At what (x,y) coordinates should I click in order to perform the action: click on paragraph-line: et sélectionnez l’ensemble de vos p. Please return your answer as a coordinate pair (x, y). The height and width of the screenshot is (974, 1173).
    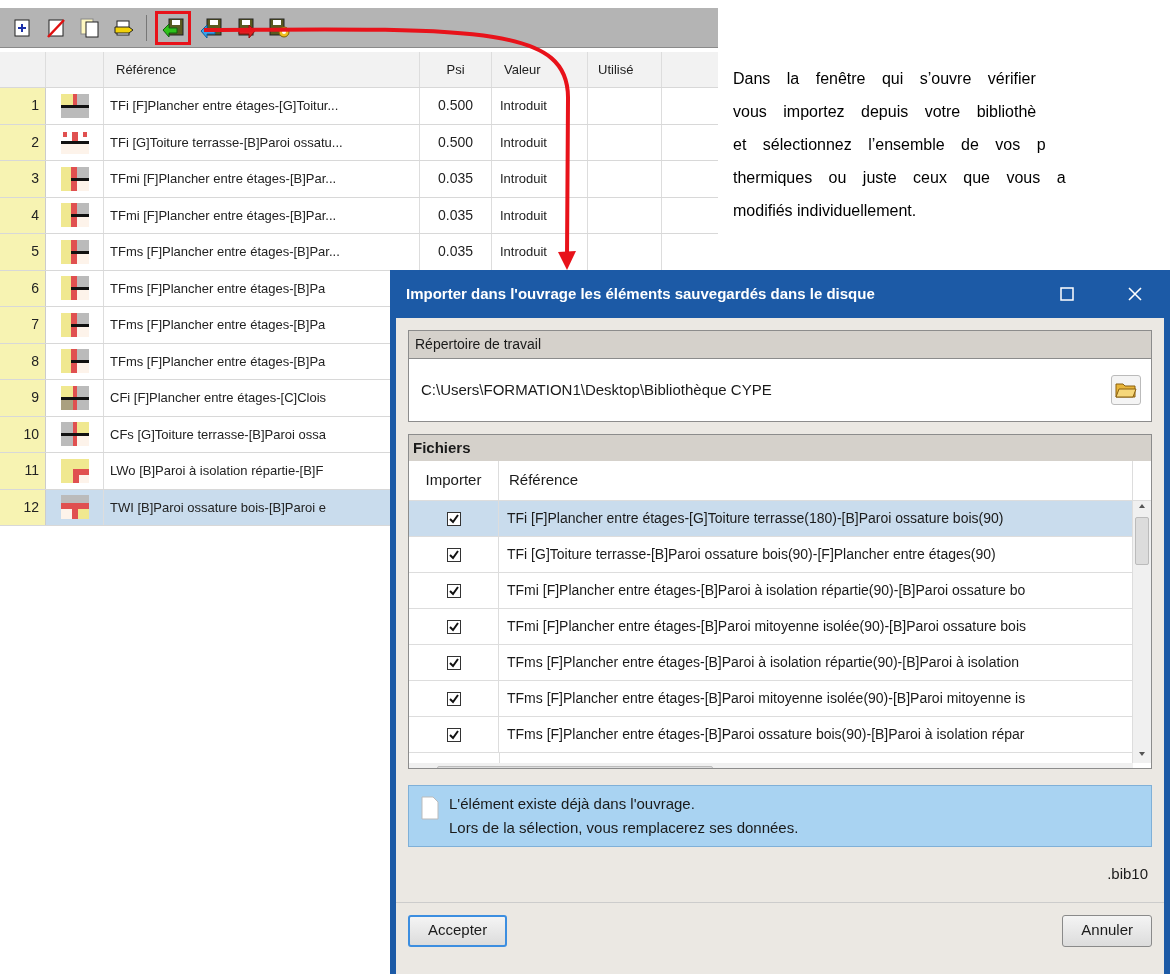
    Looking at the image, I should click on (890, 145).